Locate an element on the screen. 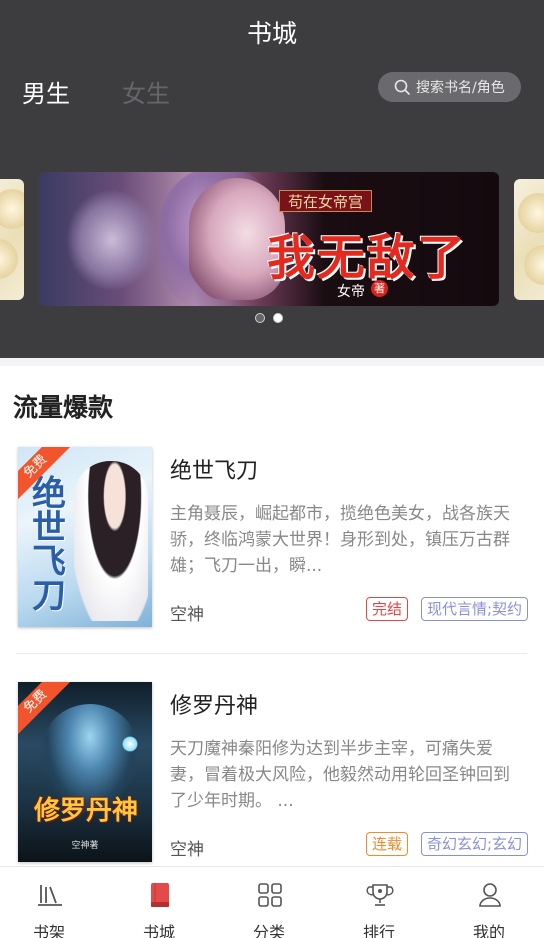 The image size is (544, 938). status-badge: 完结 is located at coordinates (387, 609).